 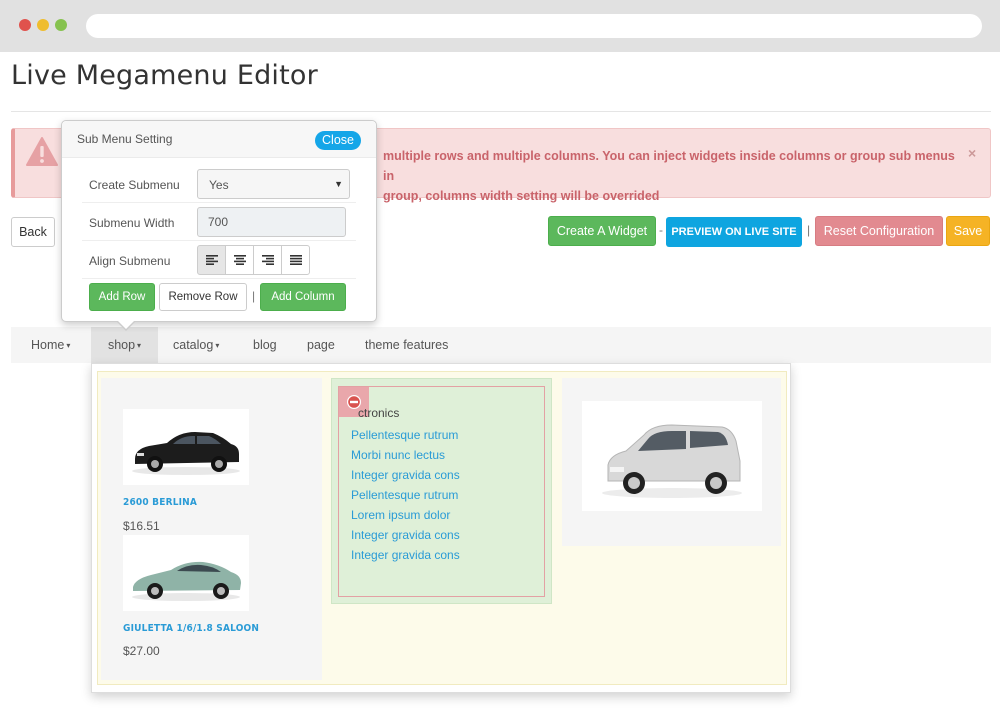 I want to click on align-left-icon, so click(x=211, y=260).